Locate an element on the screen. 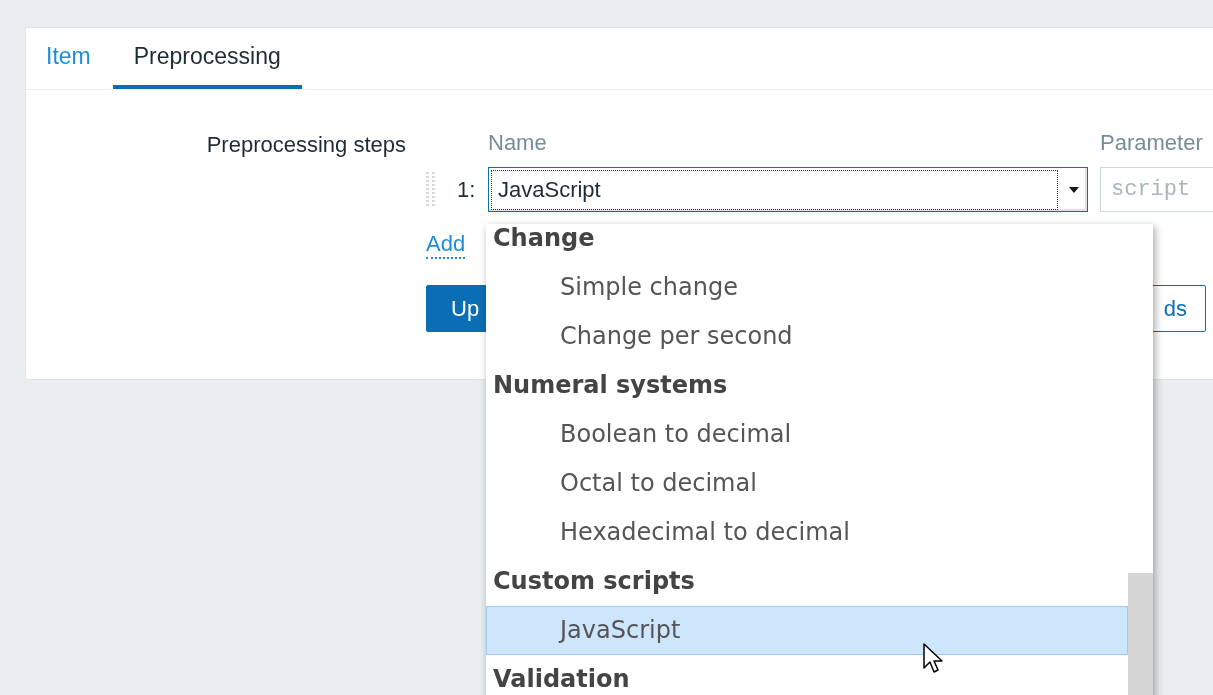 The height and width of the screenshot is (695, 1213). group-header: Custom scripts is located at coordinates (593, 581).